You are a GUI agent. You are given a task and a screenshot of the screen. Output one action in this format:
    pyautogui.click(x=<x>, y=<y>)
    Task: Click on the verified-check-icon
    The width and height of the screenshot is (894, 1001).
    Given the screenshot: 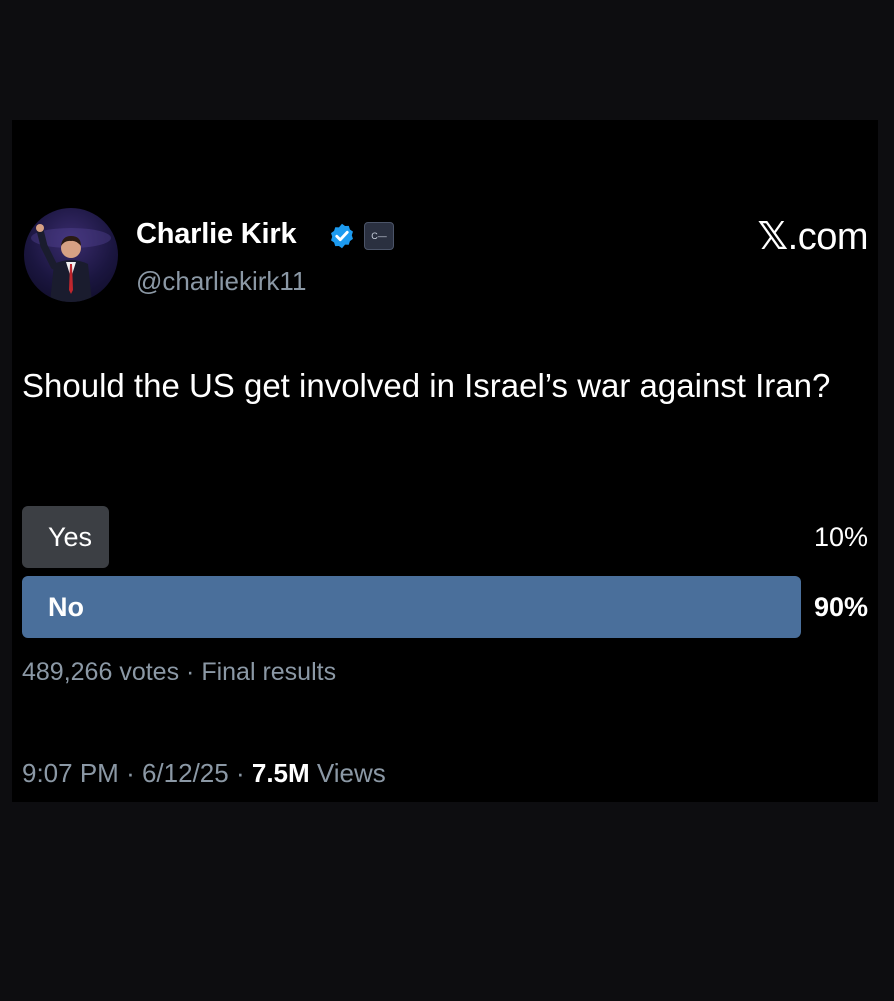 What is the action you would take?
    pyautogui.click(x=342, y=236)
    